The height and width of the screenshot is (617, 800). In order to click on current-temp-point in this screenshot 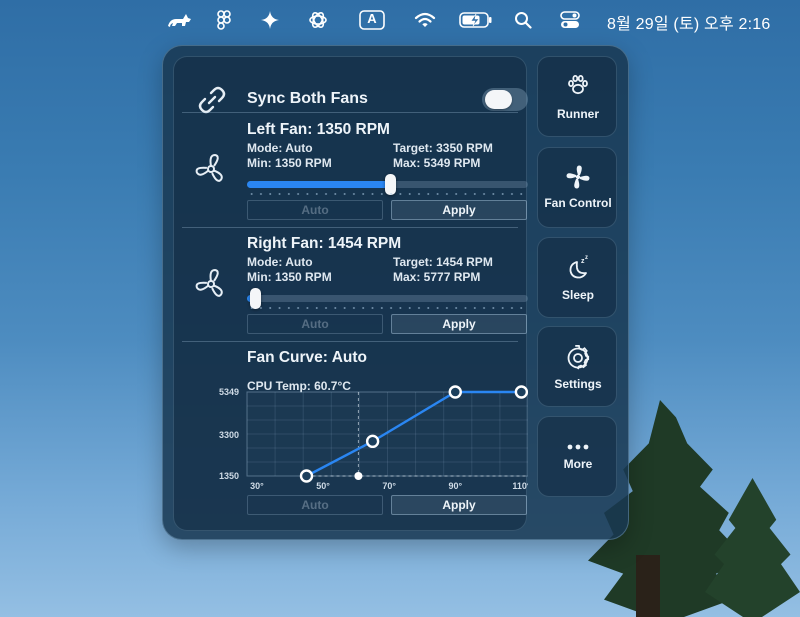, I will do `click(358, 476)`.